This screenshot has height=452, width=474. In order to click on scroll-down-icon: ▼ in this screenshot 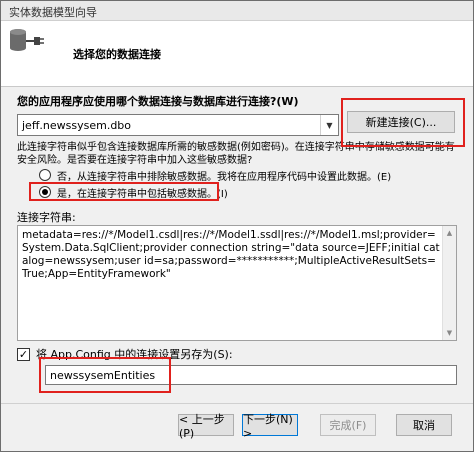, I will do `click(449, 333)`.